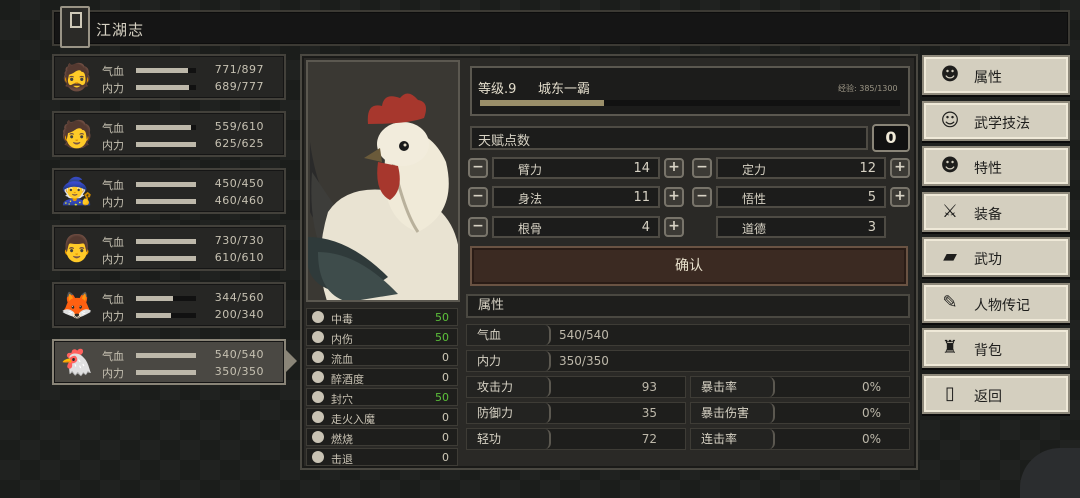 The image size is (1080, 498). Describe the element at coordinates (871, 197) in the screenshot. I see `wisdom-value: 5` at that location.